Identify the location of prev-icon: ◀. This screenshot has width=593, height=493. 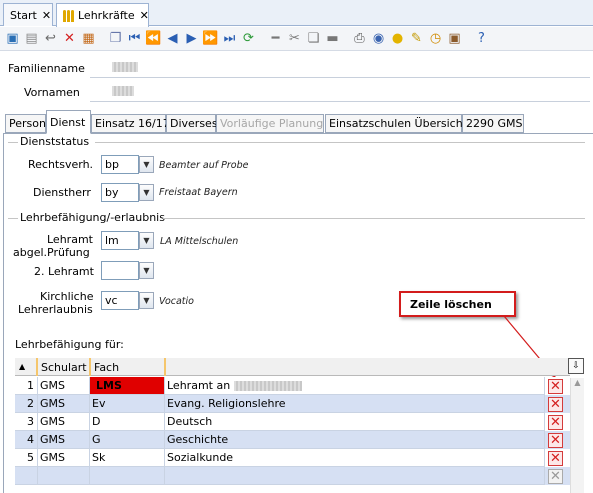
(172, 39).